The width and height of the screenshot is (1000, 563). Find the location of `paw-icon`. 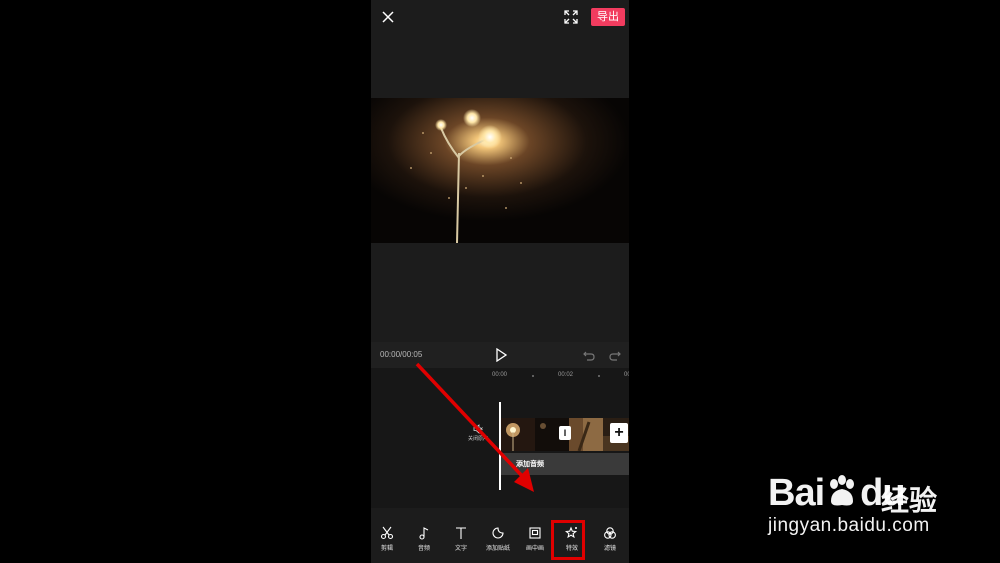

paw-icon is located at coordinates (842, 490).